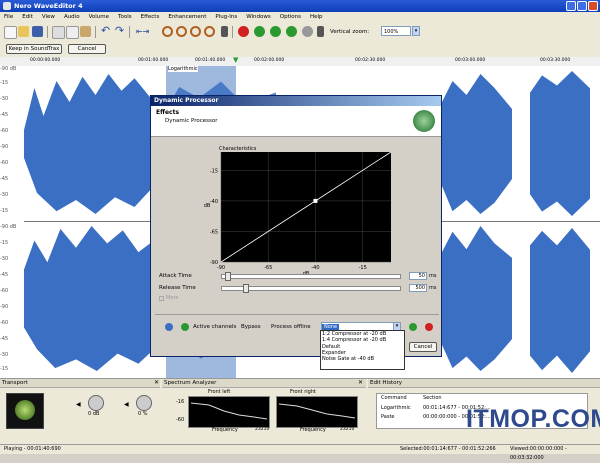 Image resolution: width=600 pixels, height=463 pixels. Describe the element at coordinates (582, 6) in the screenshot. I see `maximize-button` at that location.